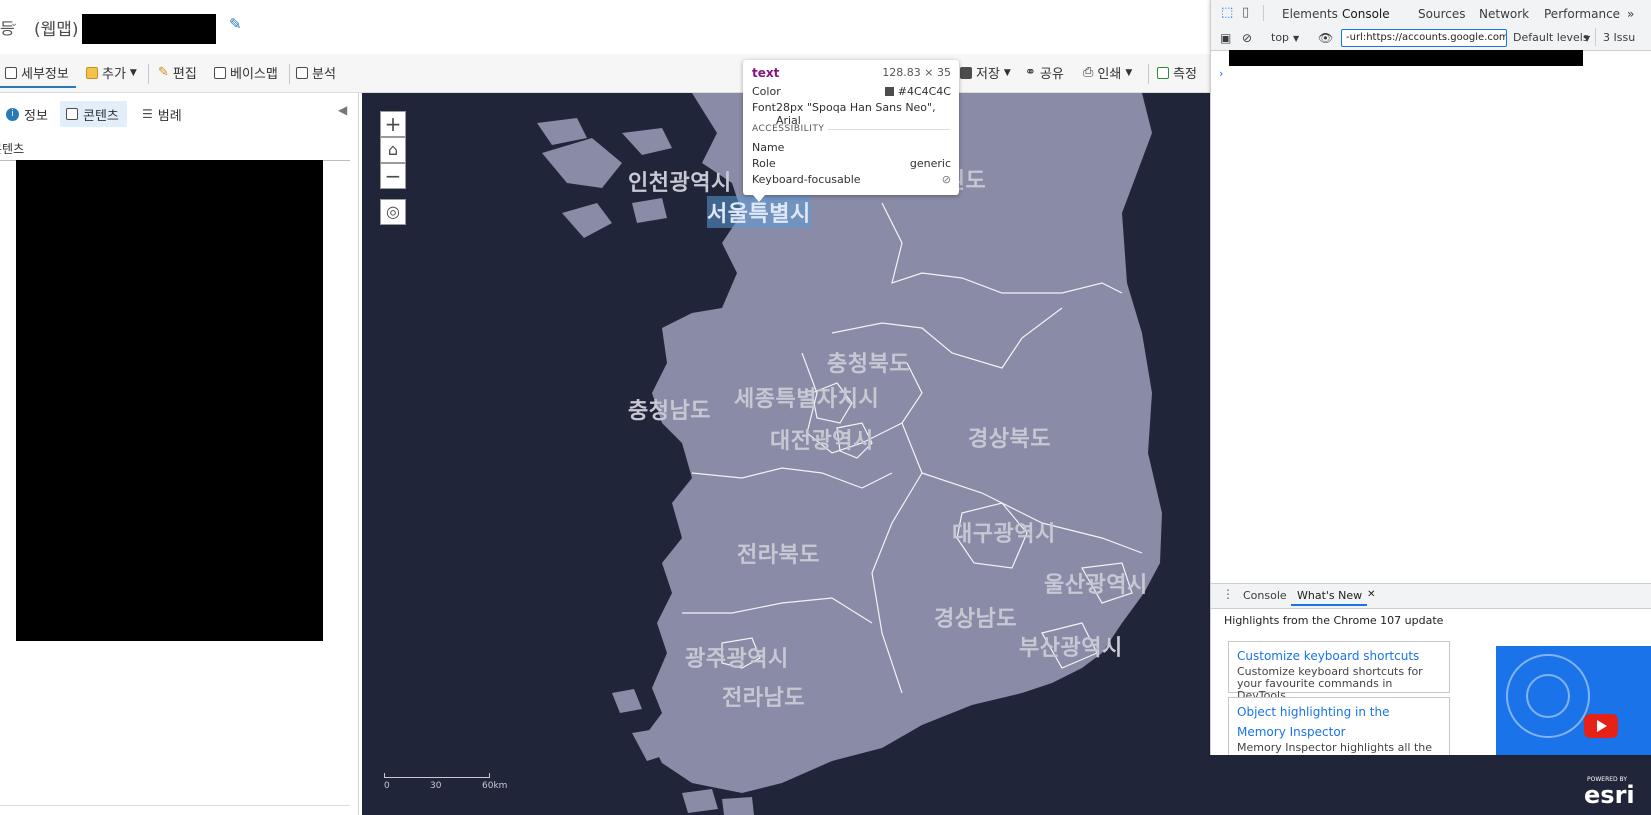 The height and width of the screenshot is (815, 1651). Describe the element at coordinates (1366, 18) in the screenshot. I see `tab-console: Console` at that location.